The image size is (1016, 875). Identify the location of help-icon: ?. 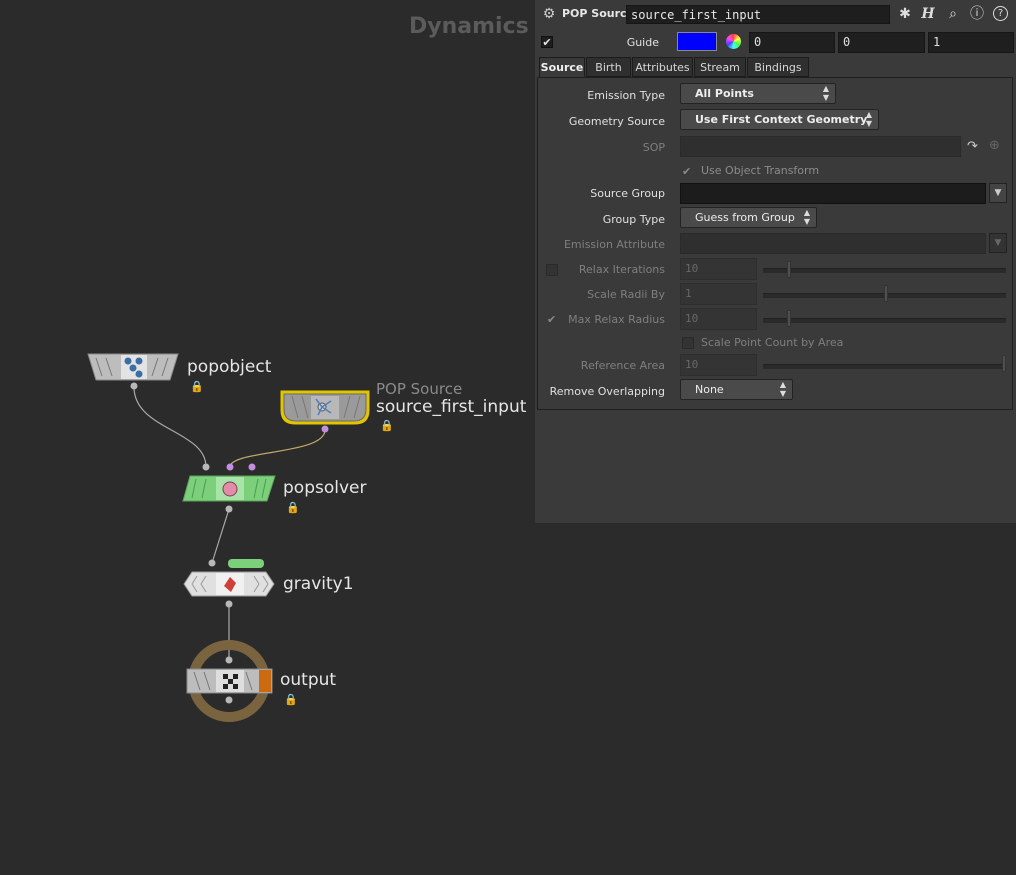
(1000, 13).